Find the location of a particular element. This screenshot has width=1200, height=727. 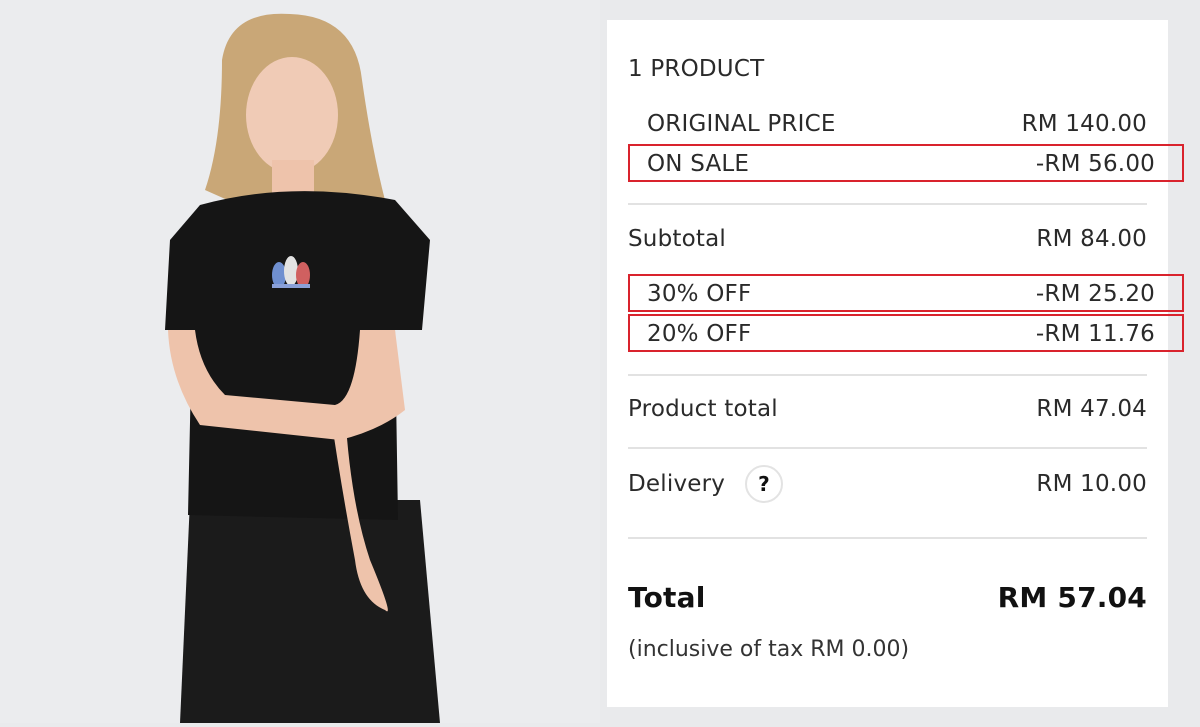

original-price-label: ORIGINAL PRICE is located at coordinates (741, 124).